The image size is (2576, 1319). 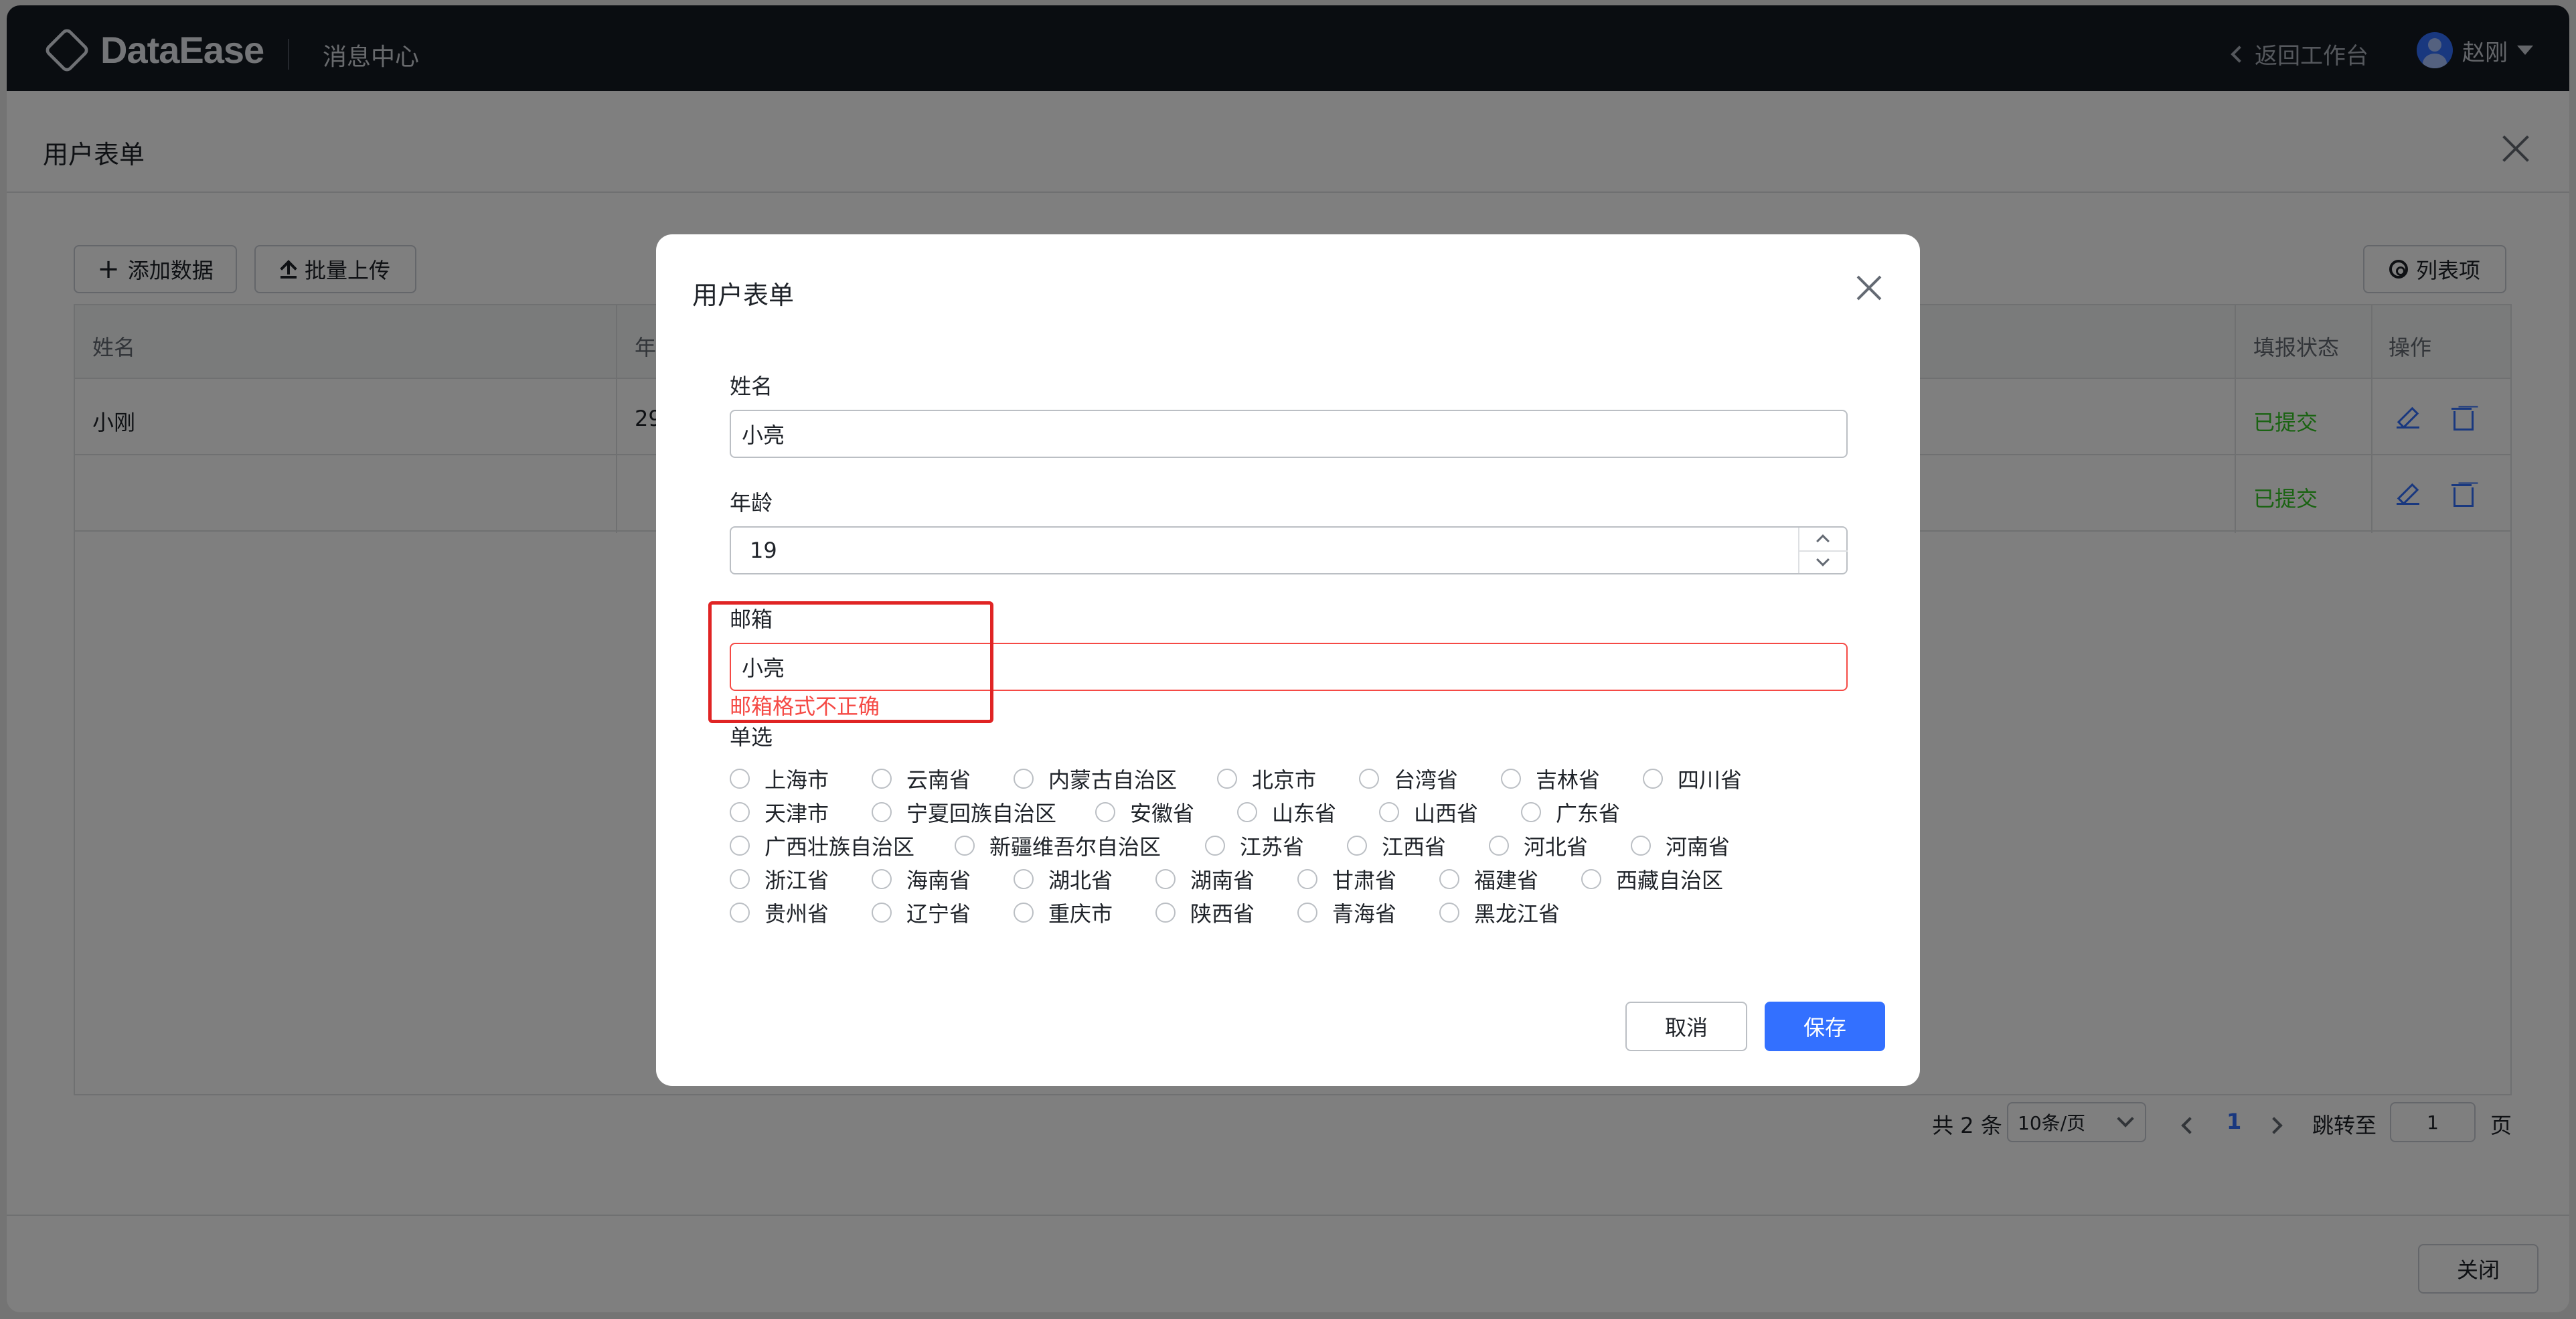 What do you see at coordinates (1556, 847) in the screenshot?
I see `radio-option-label: 河北省` at bounding box center [1556, 847].